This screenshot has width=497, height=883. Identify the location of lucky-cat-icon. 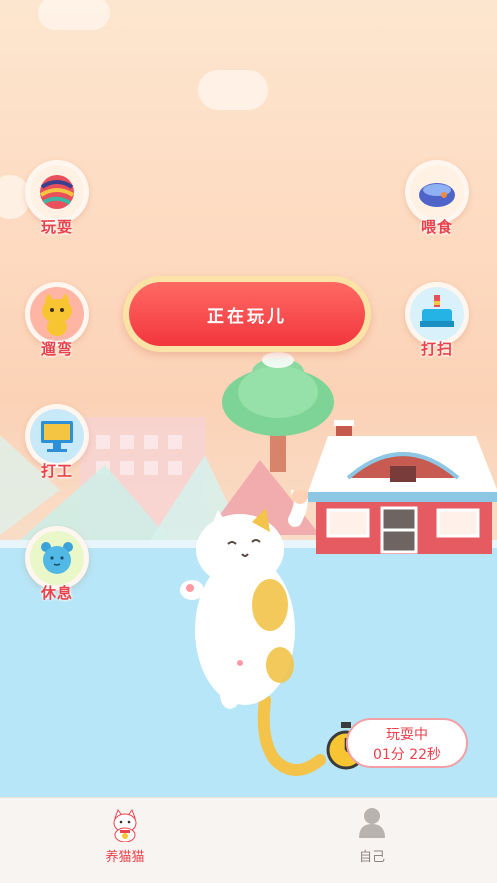
(125, 825).